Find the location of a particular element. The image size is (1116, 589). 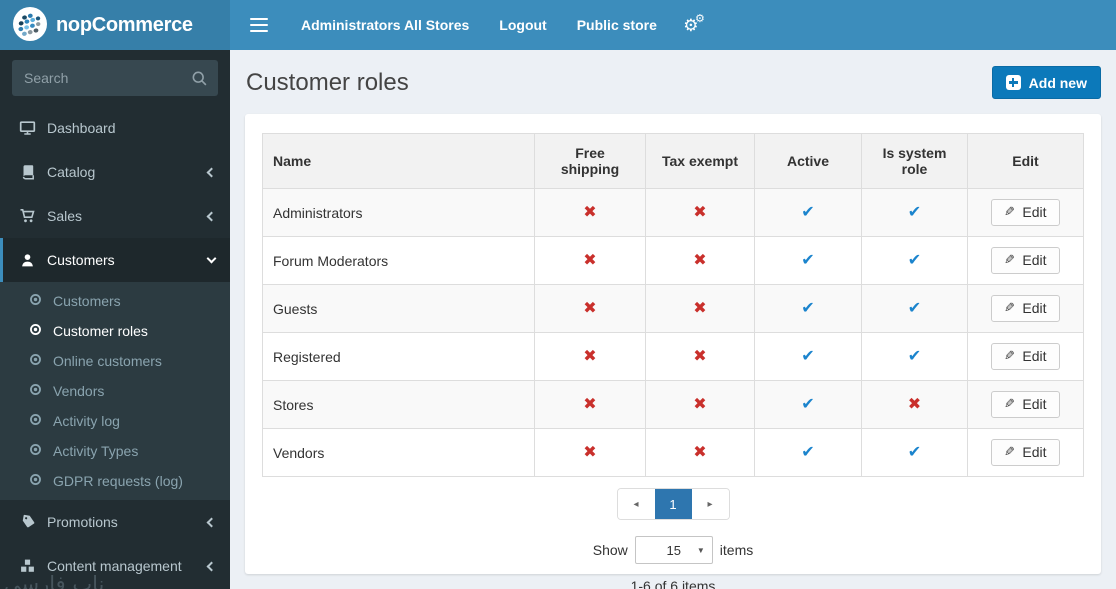

submenu-item-label: Vendors is located at coordinates (79, 391).